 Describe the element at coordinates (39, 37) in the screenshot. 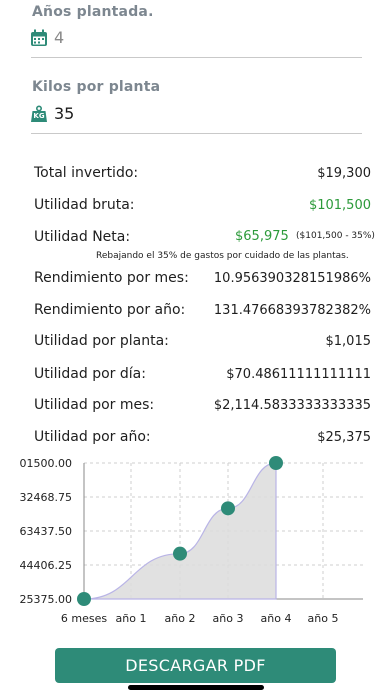

I see `calendar-icon` at that location.